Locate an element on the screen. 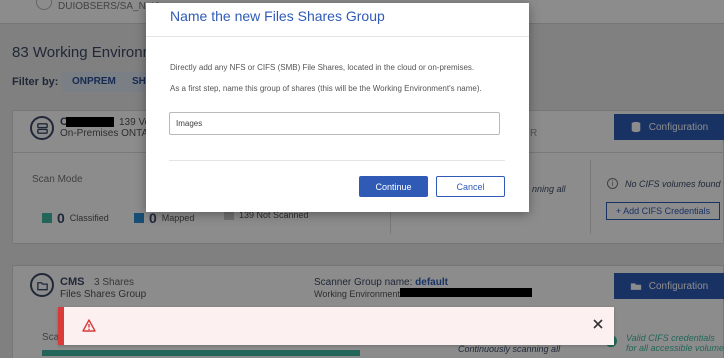 The width and height of the screenshot is (724, 358). warning-icon is located at coordinates (89, 325).